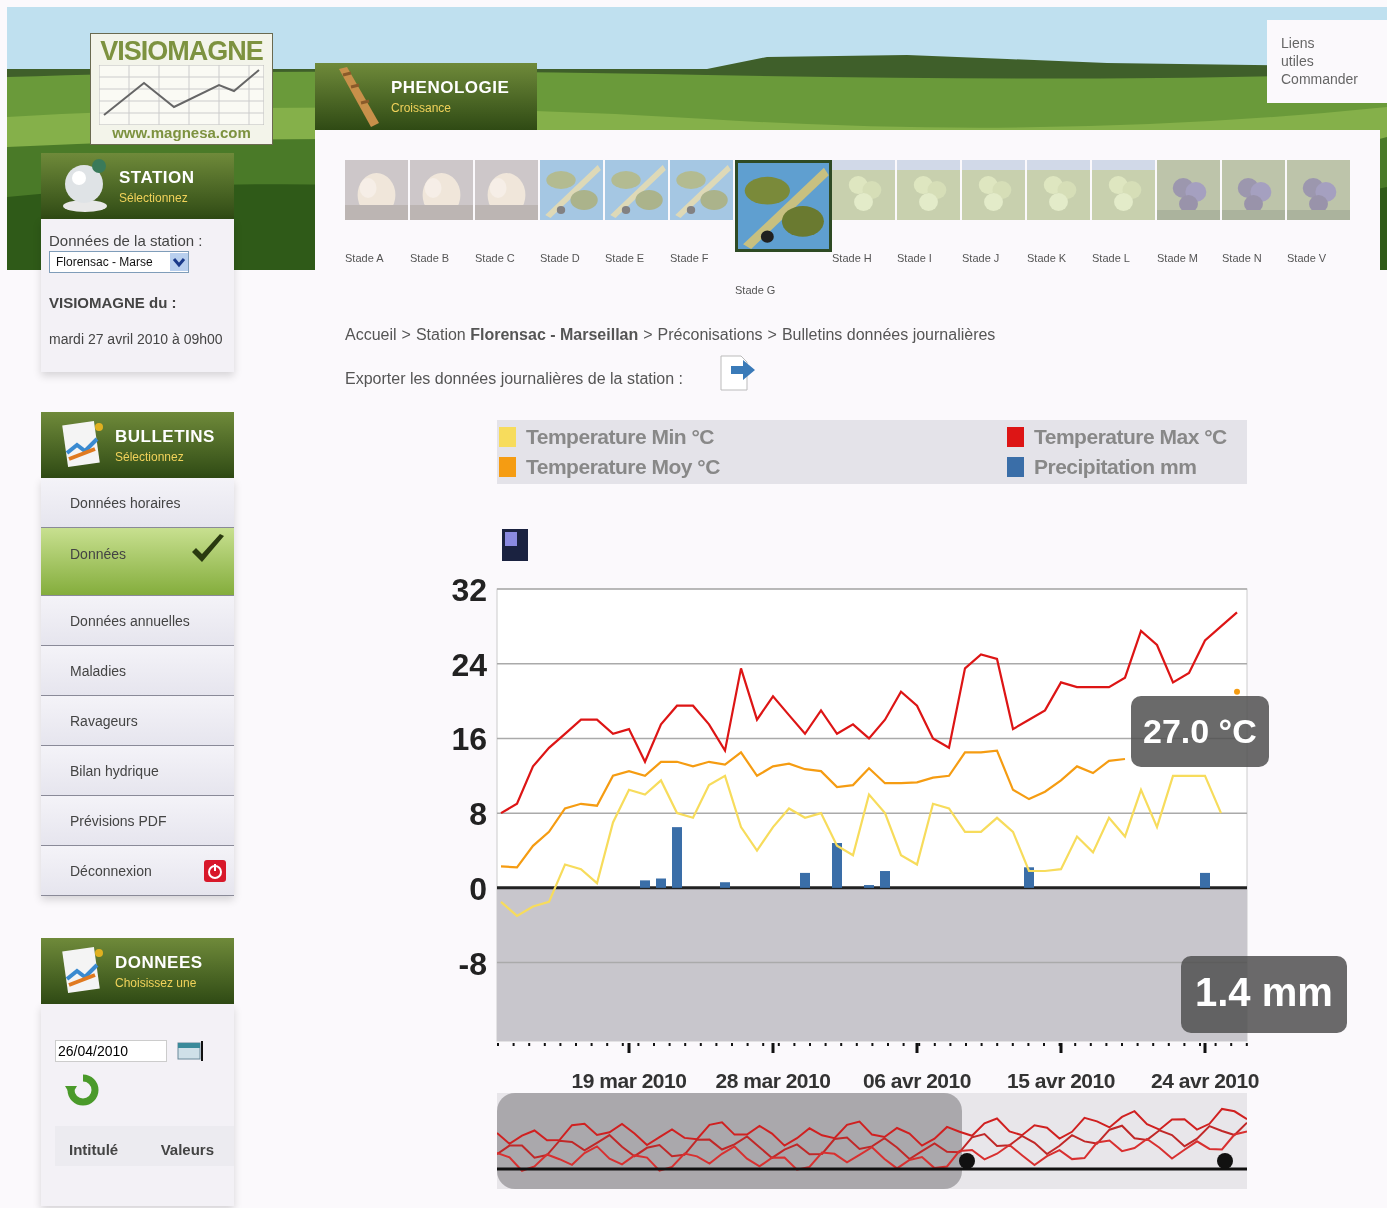 The height and width of the screenshot is (1208, 1387). Describe the element at coordinates (156, 982) in the screenshot. I see `section-subtitle: Choisissez une` at that location.